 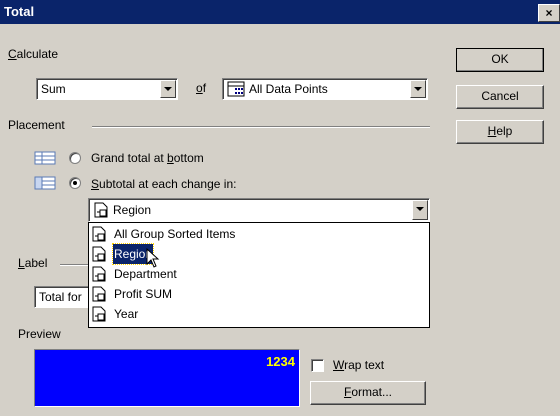 What do you see at coordinates (164, 184) in the screenshot?
I see `subtotal-option-label: Subtotal at each change in:` at bounding box center [164, 184].